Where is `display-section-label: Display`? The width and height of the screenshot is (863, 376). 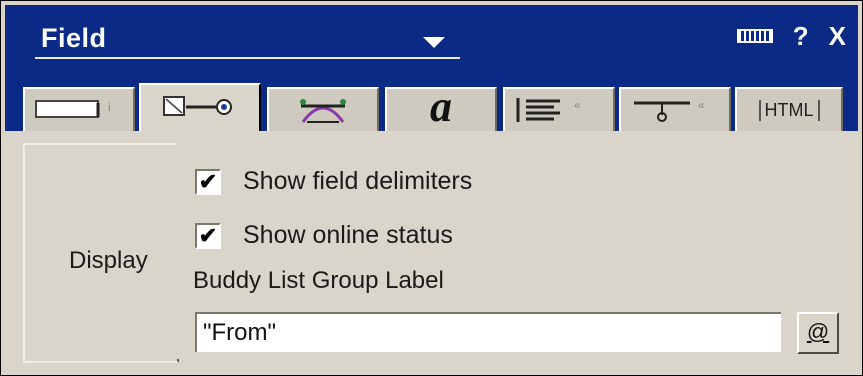 display-section-label: Display is located at coordinates (108, 260).